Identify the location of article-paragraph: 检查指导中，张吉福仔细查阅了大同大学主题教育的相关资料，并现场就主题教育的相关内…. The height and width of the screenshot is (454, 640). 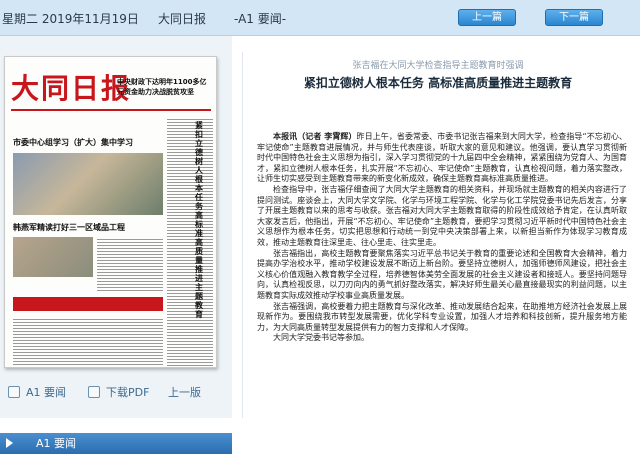
(442, 215).